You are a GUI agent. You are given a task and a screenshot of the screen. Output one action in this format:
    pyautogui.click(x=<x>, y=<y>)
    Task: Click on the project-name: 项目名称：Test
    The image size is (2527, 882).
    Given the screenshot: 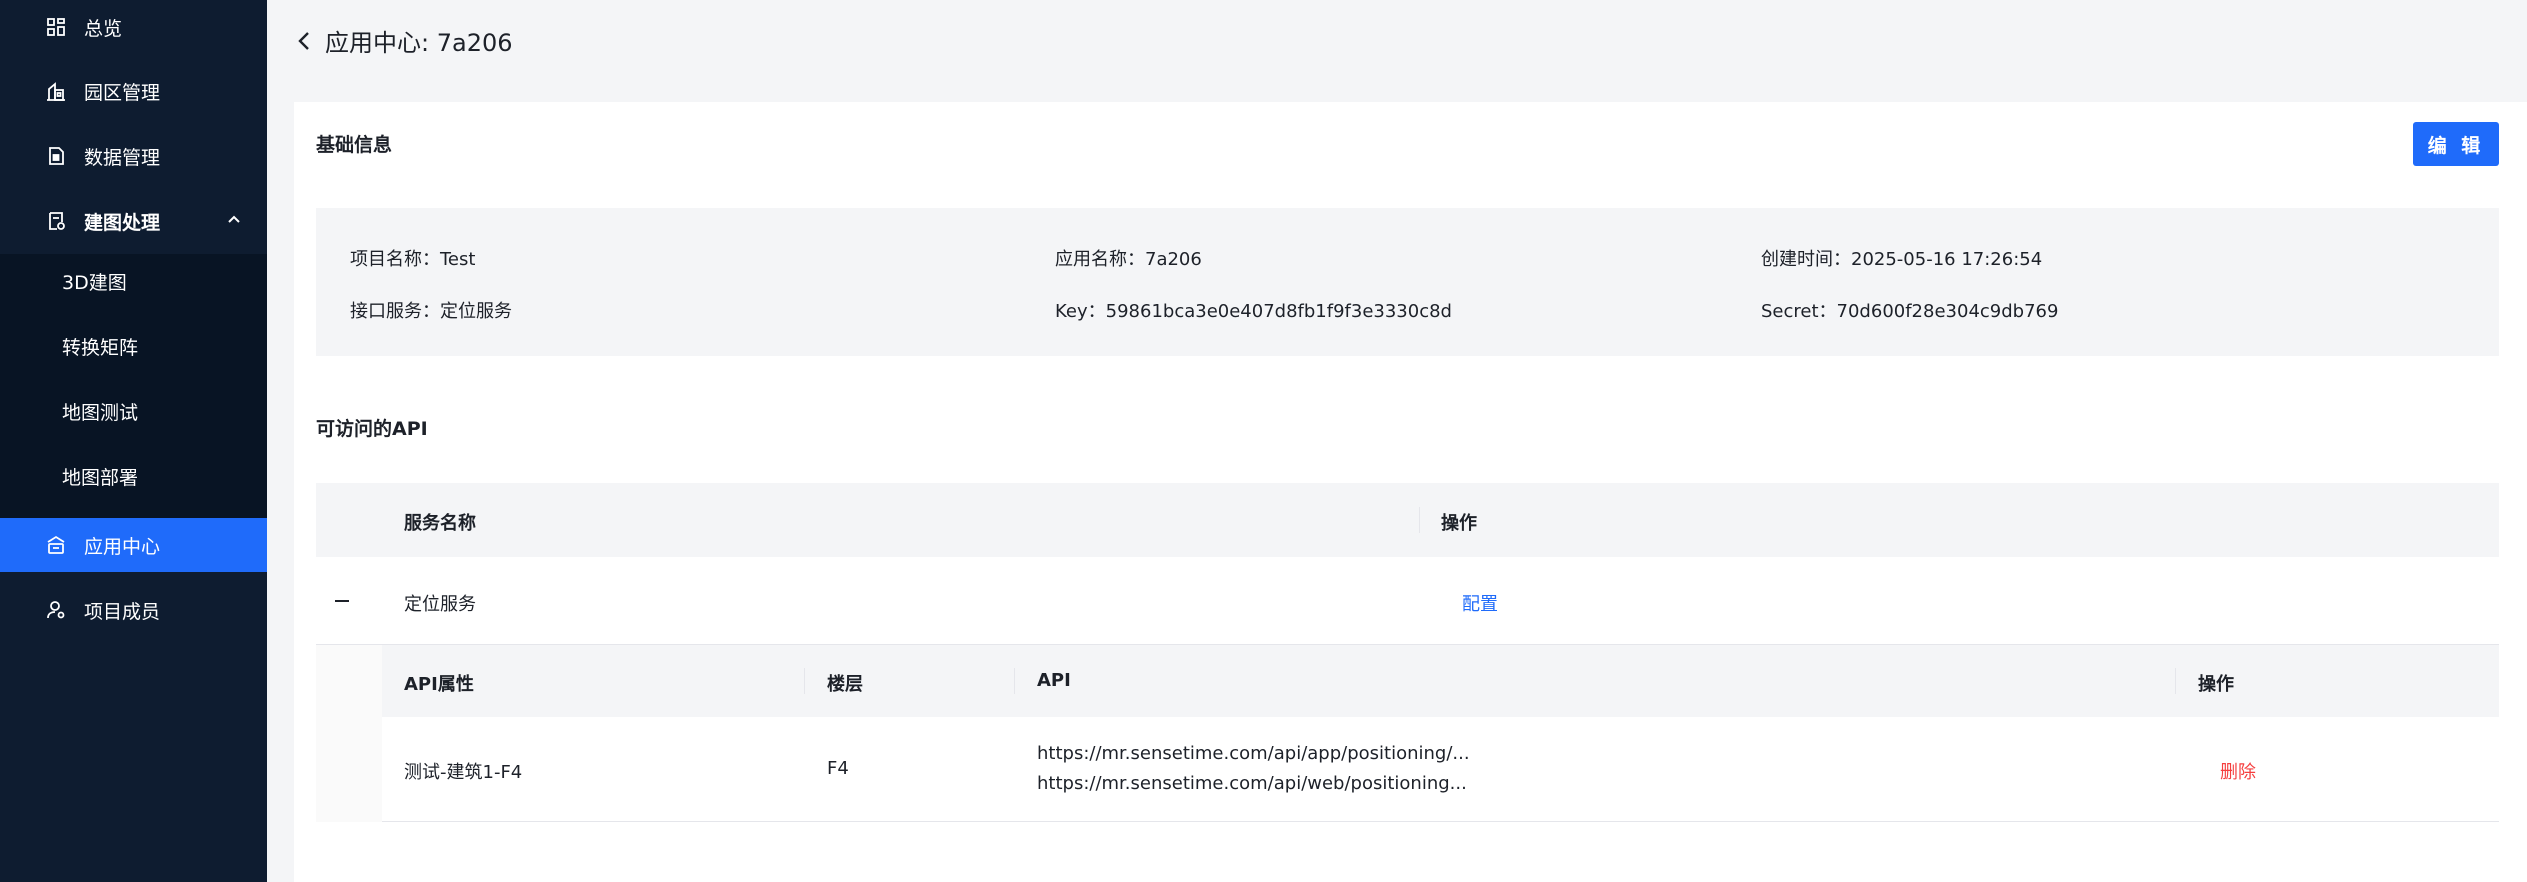 What is the action you would take?
    pyautogui.click(x=413, y=259)
    